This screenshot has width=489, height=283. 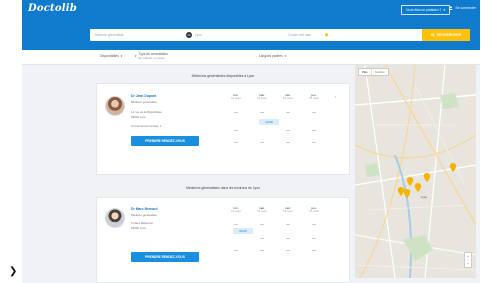 I want to click on map-type-tabs: Plan Satellite, so click(x=373, y=72).